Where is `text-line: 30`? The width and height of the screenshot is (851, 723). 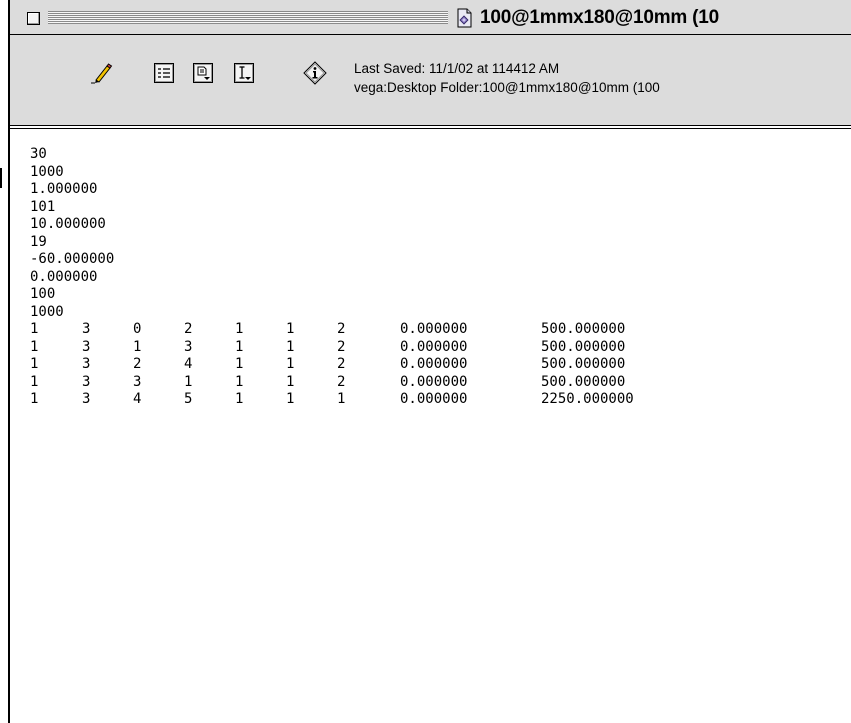
text-line: 30 is located at coordinates (38, 154).